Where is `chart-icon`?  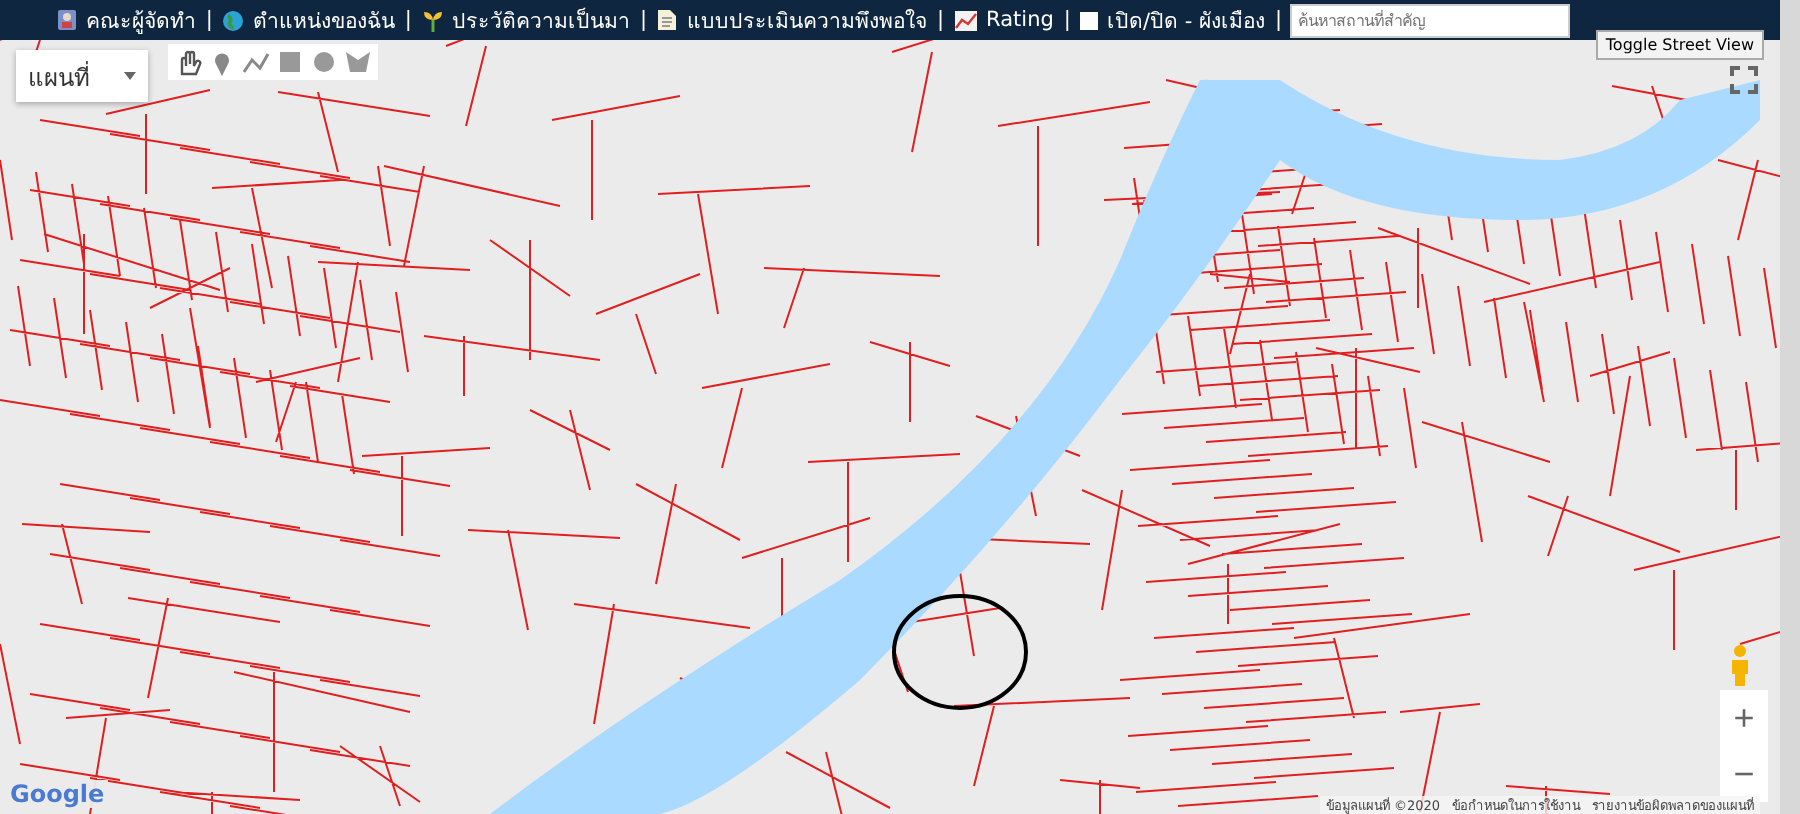 chart-icon is located at coordinates (966, 20).